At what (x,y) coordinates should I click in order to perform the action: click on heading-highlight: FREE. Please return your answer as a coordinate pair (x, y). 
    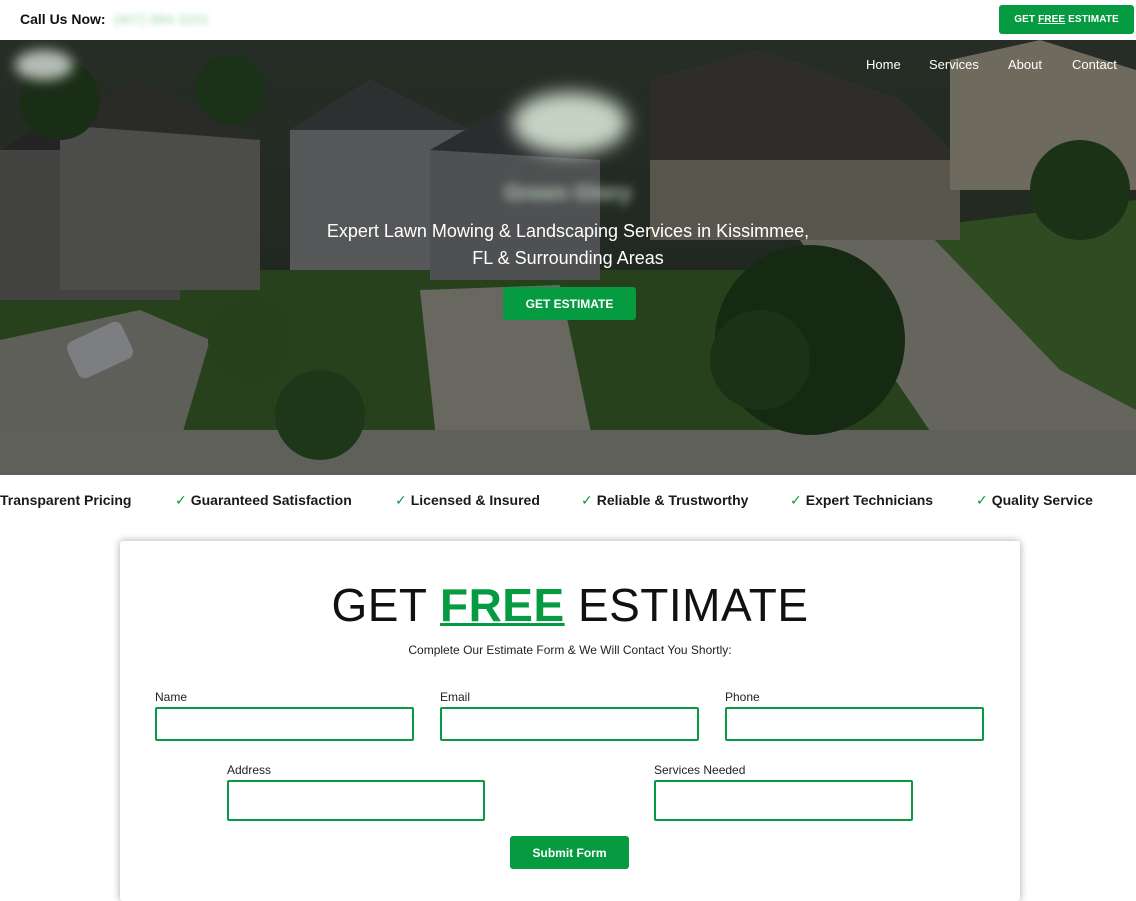
    Looking at the image, I should click on (502, 605).